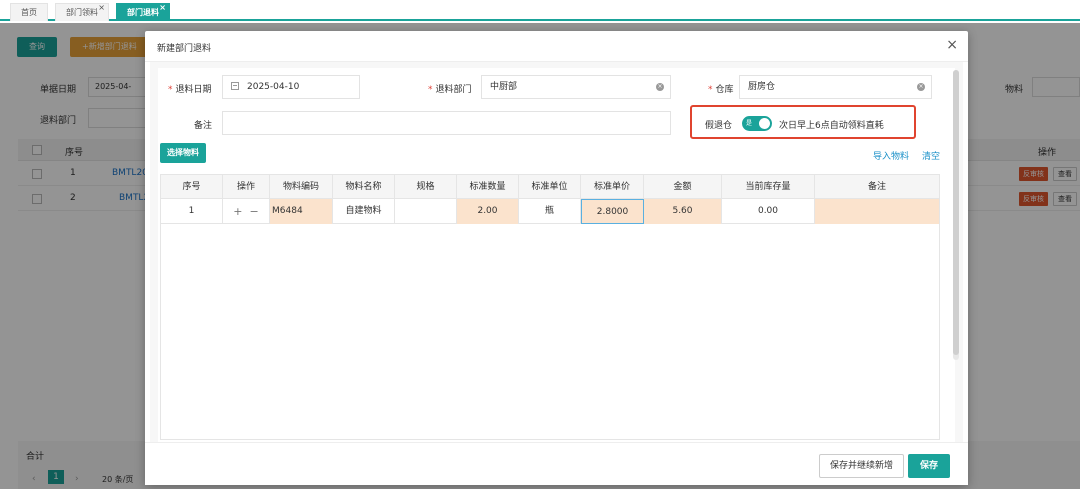 The width and height of the screenshot is (1080, 489). I want to click on return-date-input: 2025-04-10, so click(291, 87).